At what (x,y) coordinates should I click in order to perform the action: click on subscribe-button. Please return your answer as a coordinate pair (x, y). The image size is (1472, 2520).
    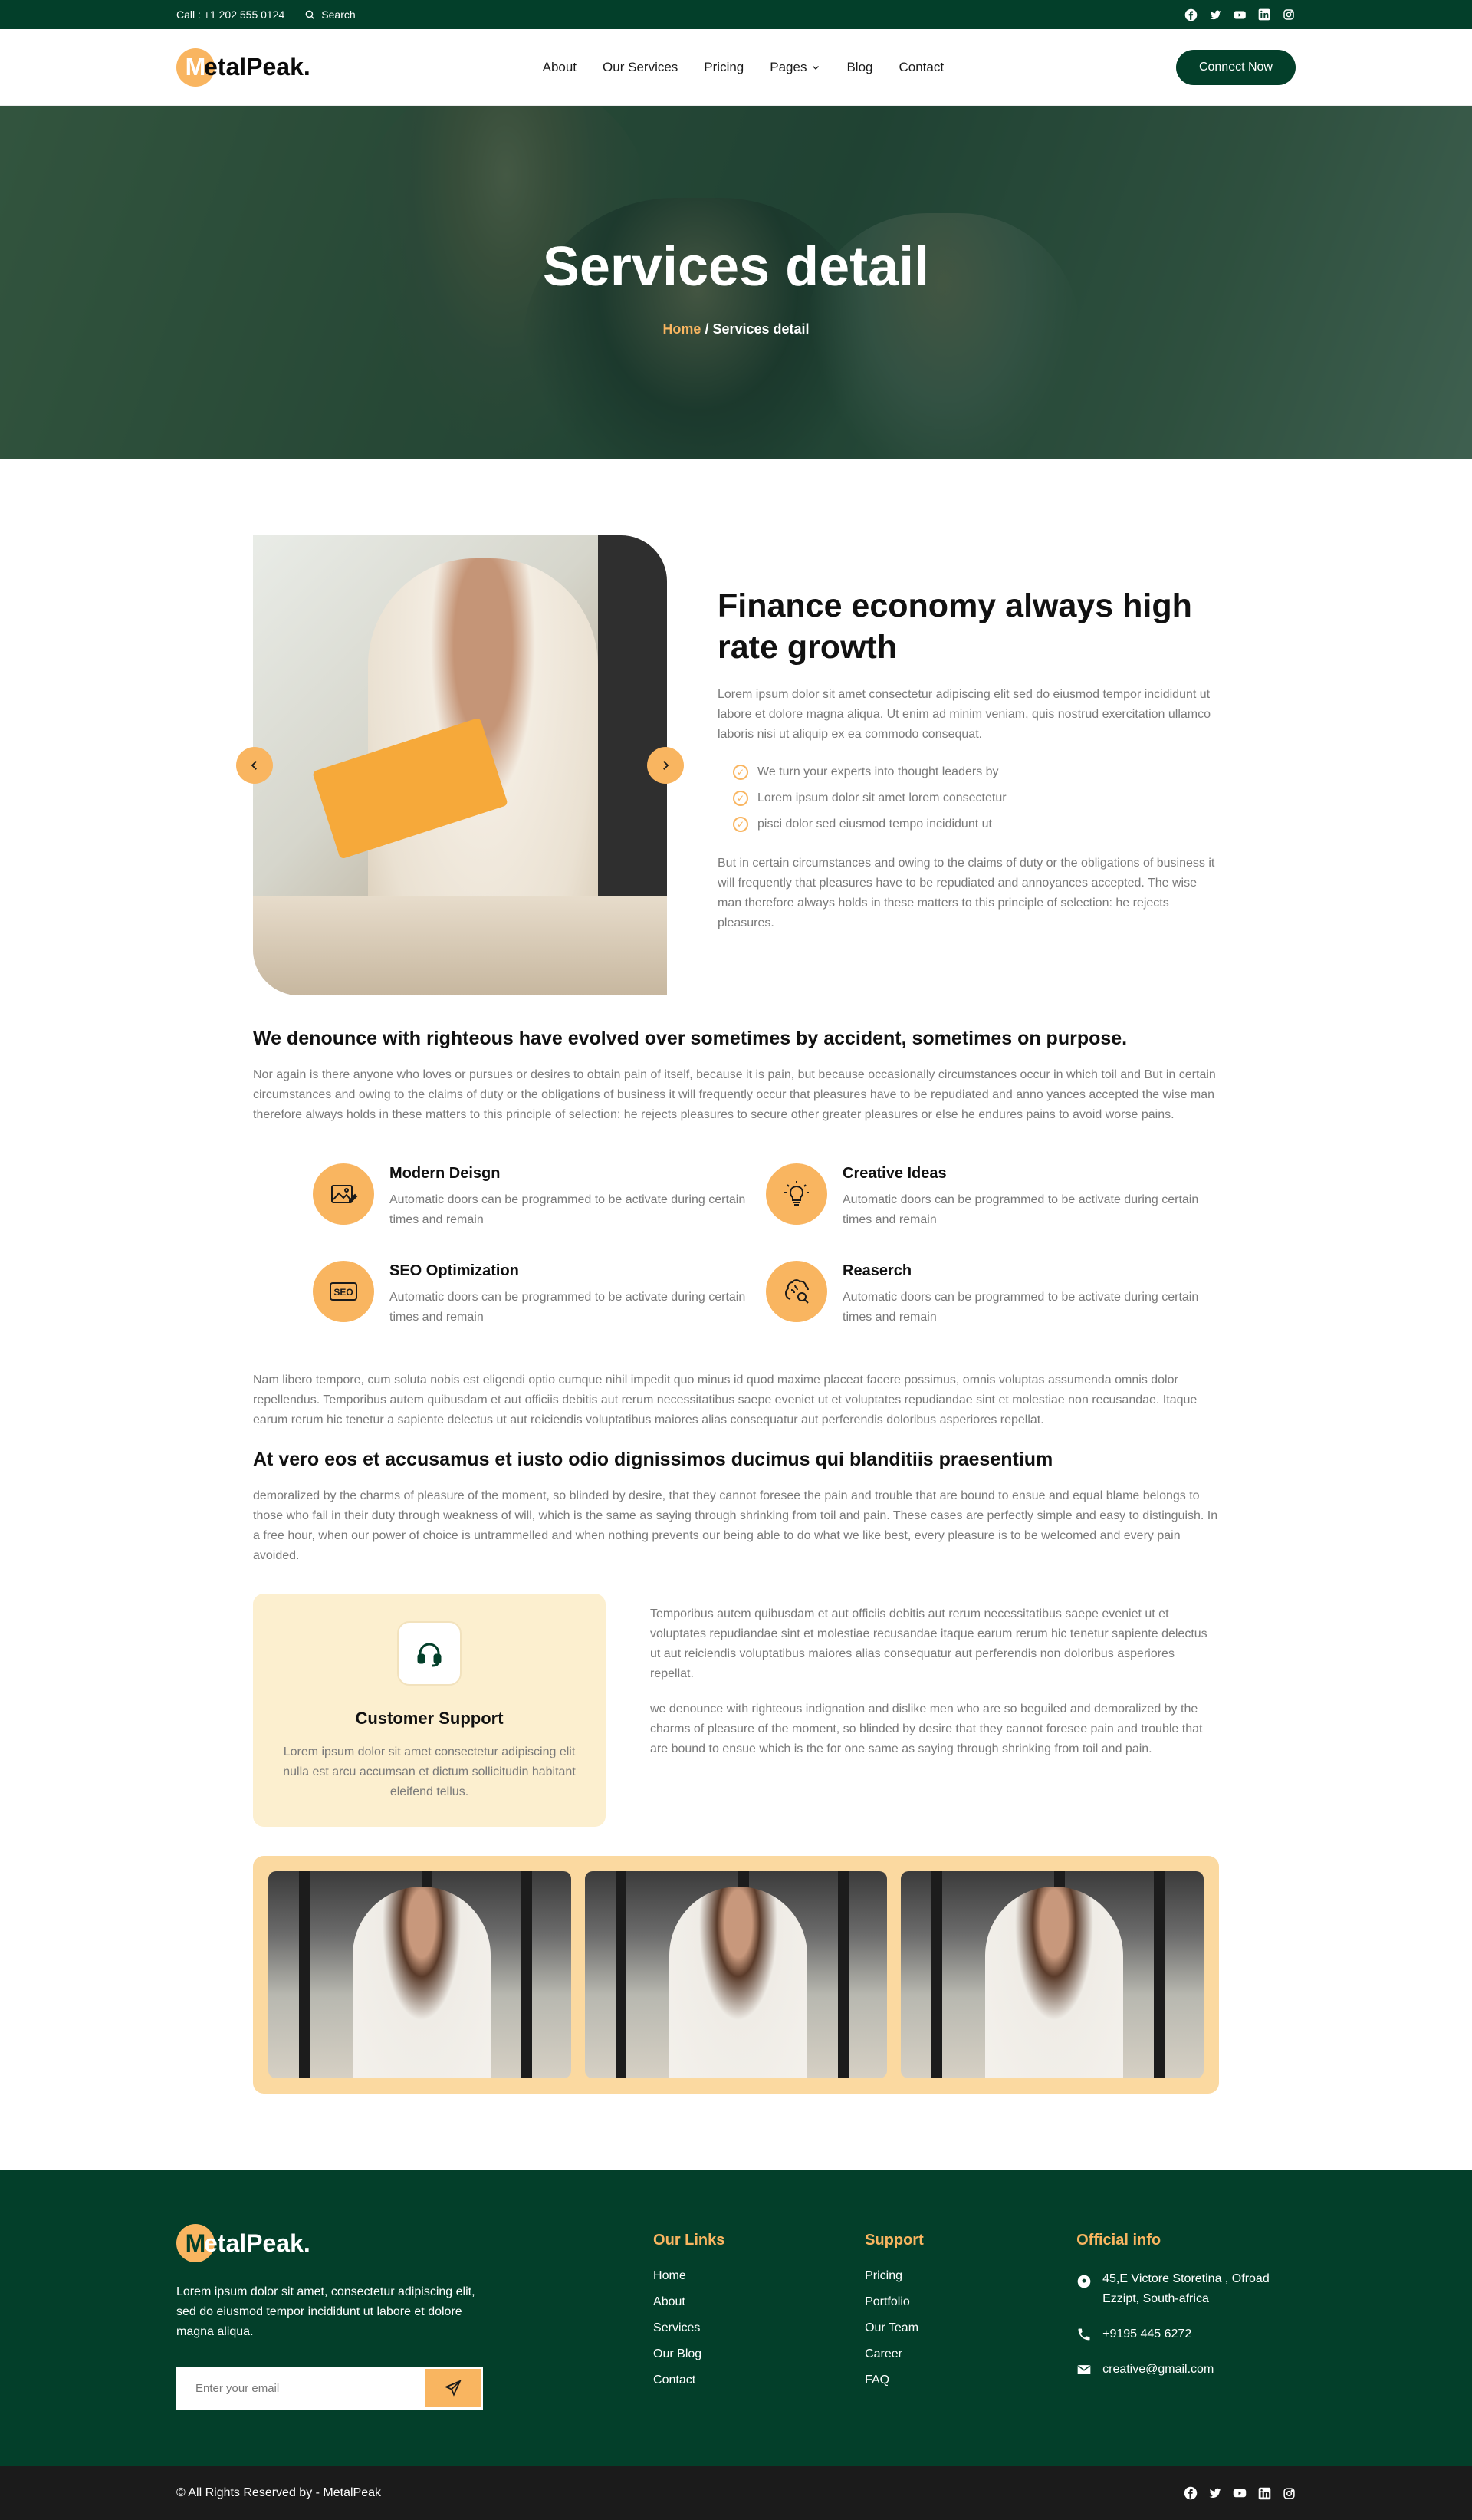
    Looking at the image, I should click on (453, 2388).